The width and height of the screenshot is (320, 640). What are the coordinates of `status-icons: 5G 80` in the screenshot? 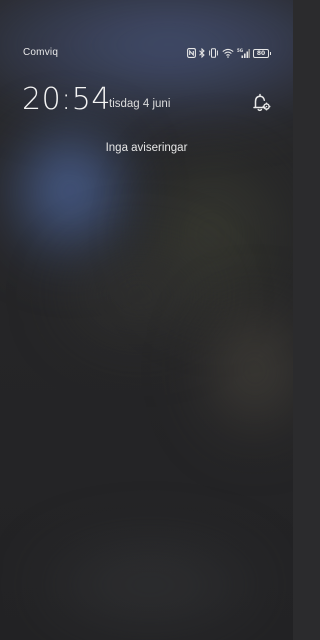 It's located at (229, 53).